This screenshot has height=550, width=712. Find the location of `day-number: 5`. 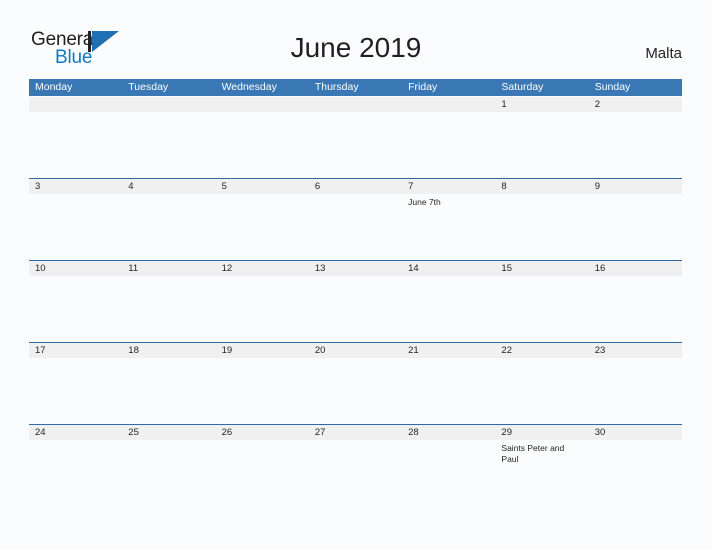

day-number: 5 is located at coordinates (262, 186).